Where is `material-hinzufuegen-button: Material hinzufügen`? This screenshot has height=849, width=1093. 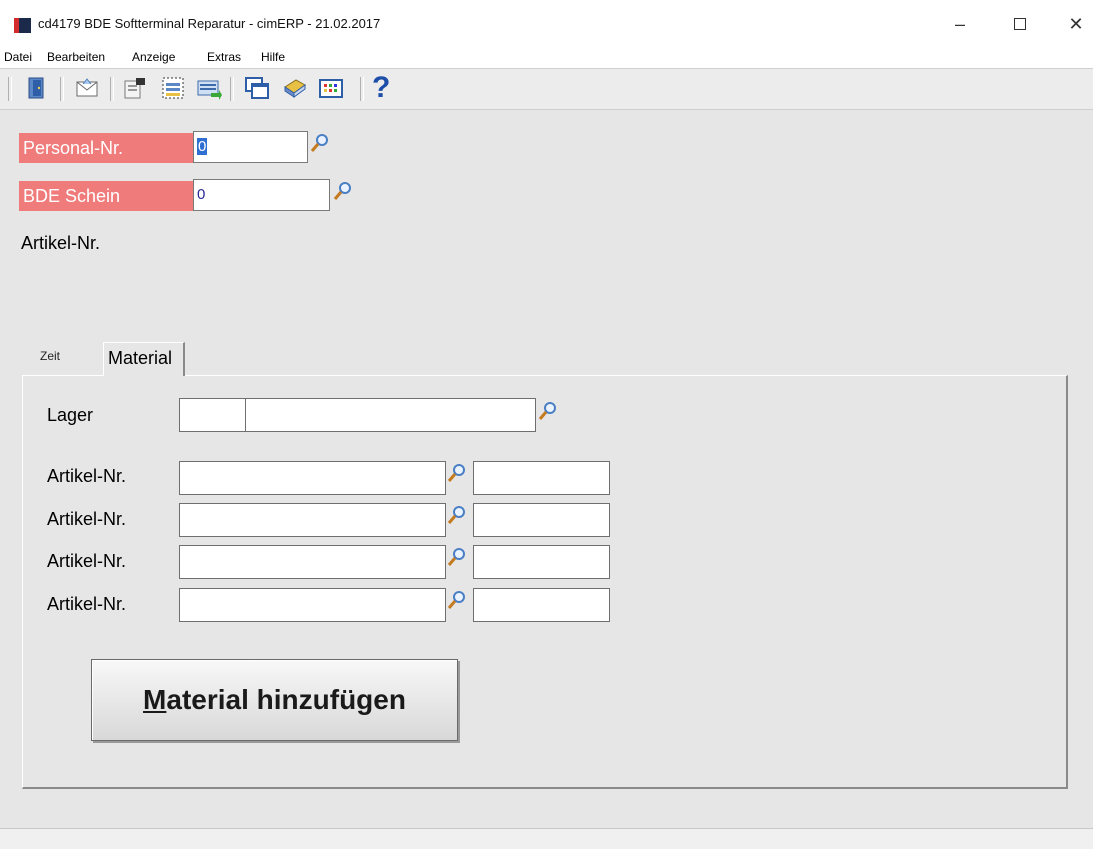 material-hinzufuegen-button: Material hinzufügen is located at coordinates (274, 700).